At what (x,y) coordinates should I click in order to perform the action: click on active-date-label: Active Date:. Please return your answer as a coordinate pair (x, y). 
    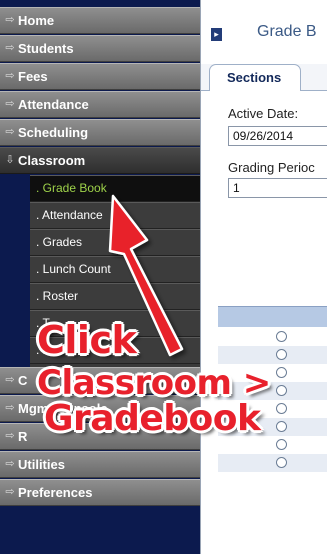
    Looking at the image, I should click on (263, 113).